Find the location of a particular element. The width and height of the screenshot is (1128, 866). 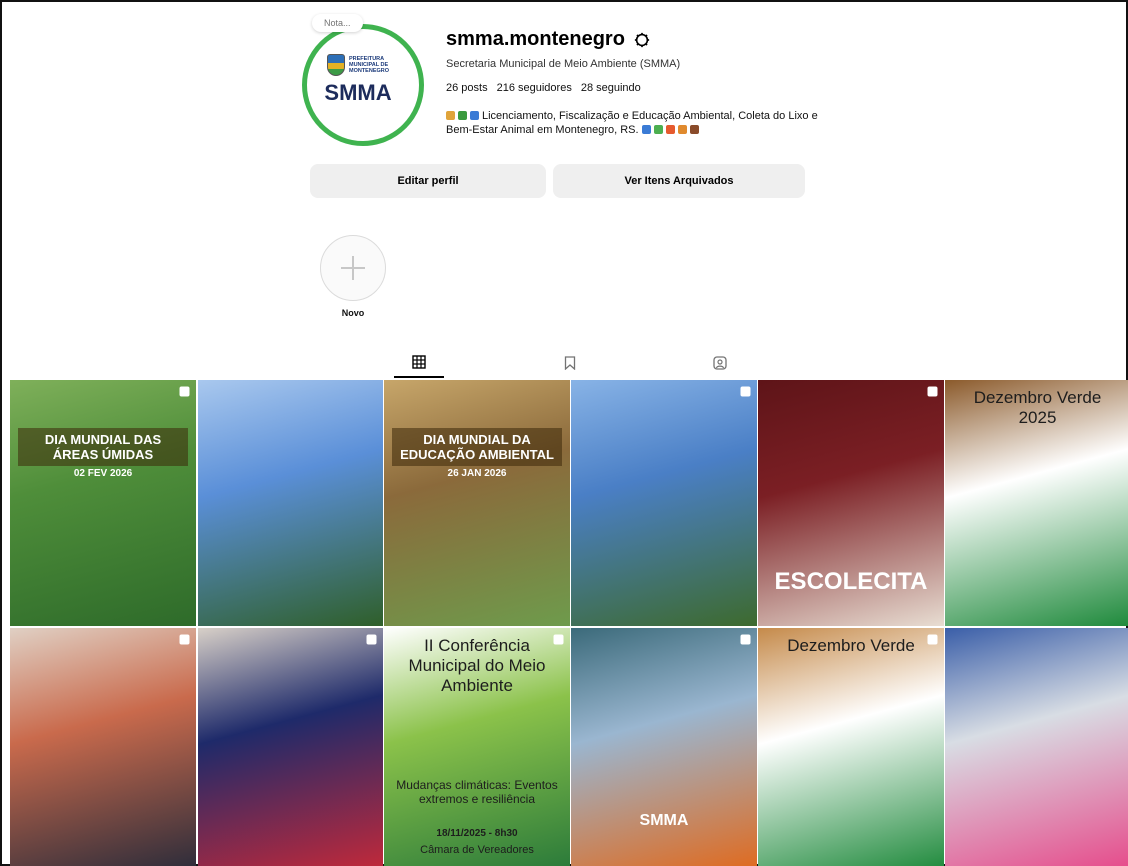

tab-tagged is located at coordinates (720, 363).